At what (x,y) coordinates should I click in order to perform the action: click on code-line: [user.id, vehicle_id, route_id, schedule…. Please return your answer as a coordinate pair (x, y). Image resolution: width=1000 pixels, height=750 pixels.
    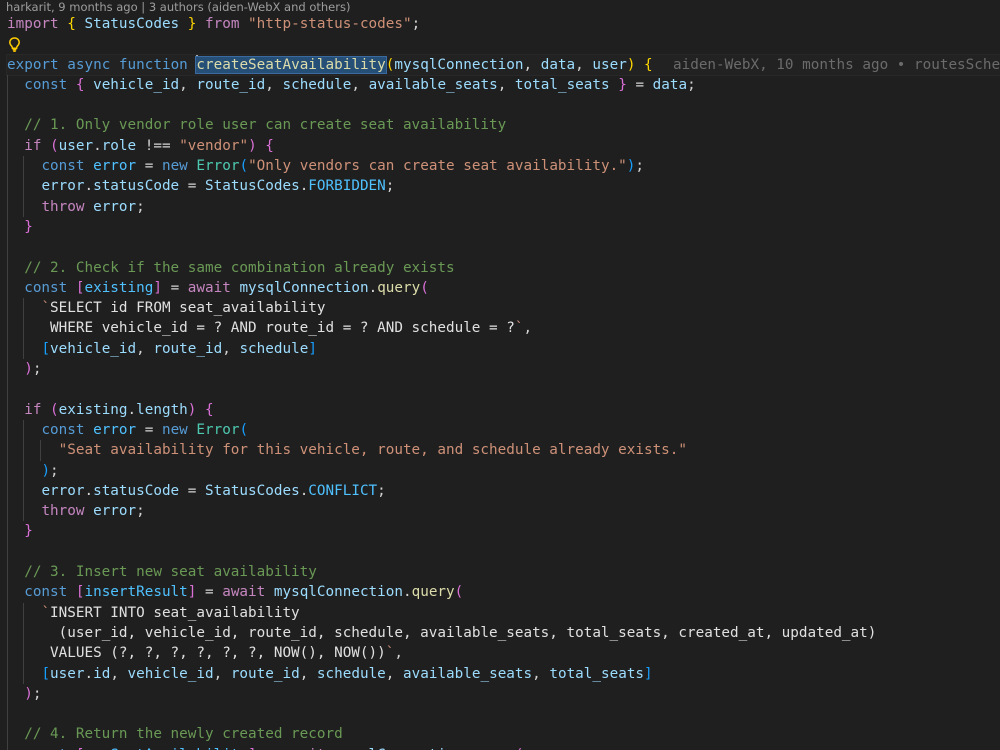
    Looking at the image, I should click on (503, 673).